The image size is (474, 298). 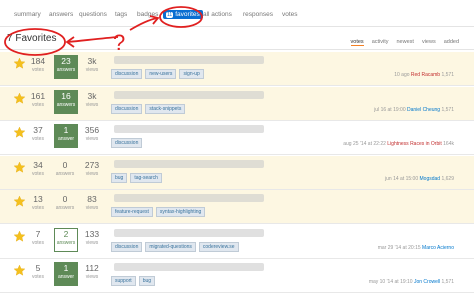 I want to click on timestamp: jul 16 at 19:00, so click(x=390, y=109).